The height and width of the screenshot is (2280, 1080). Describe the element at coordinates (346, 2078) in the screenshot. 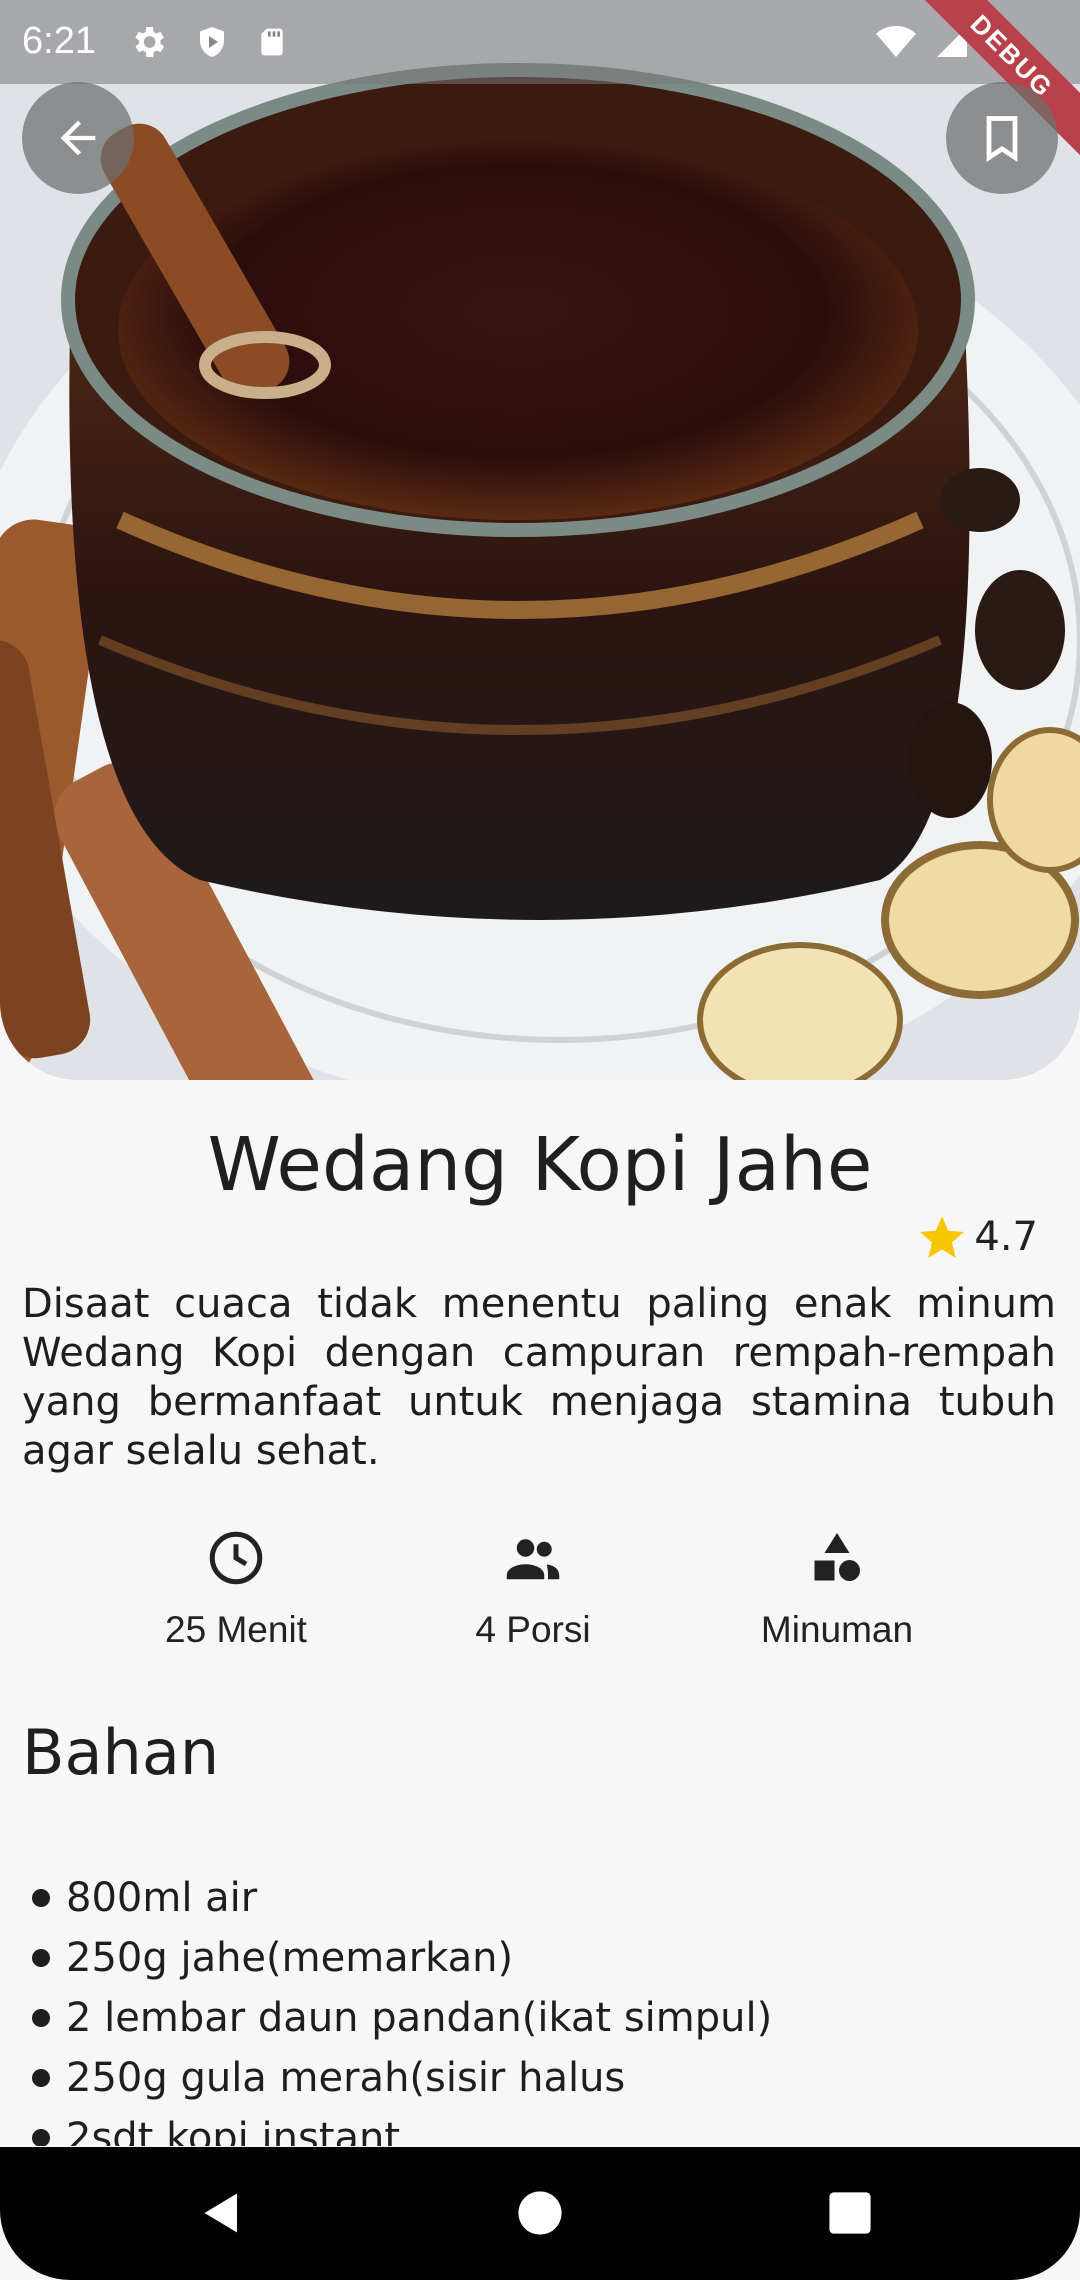

I see `ingredient-text: 250g gula merah(sisir halus` at that location.